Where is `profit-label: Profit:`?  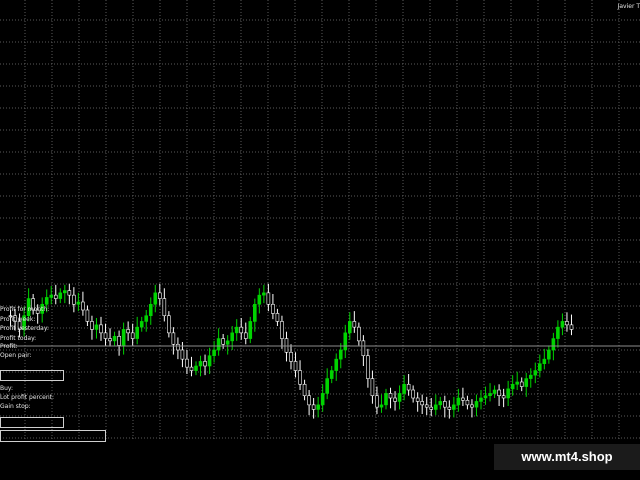 profit-label: Profit: is located at coordinates (9, 346).